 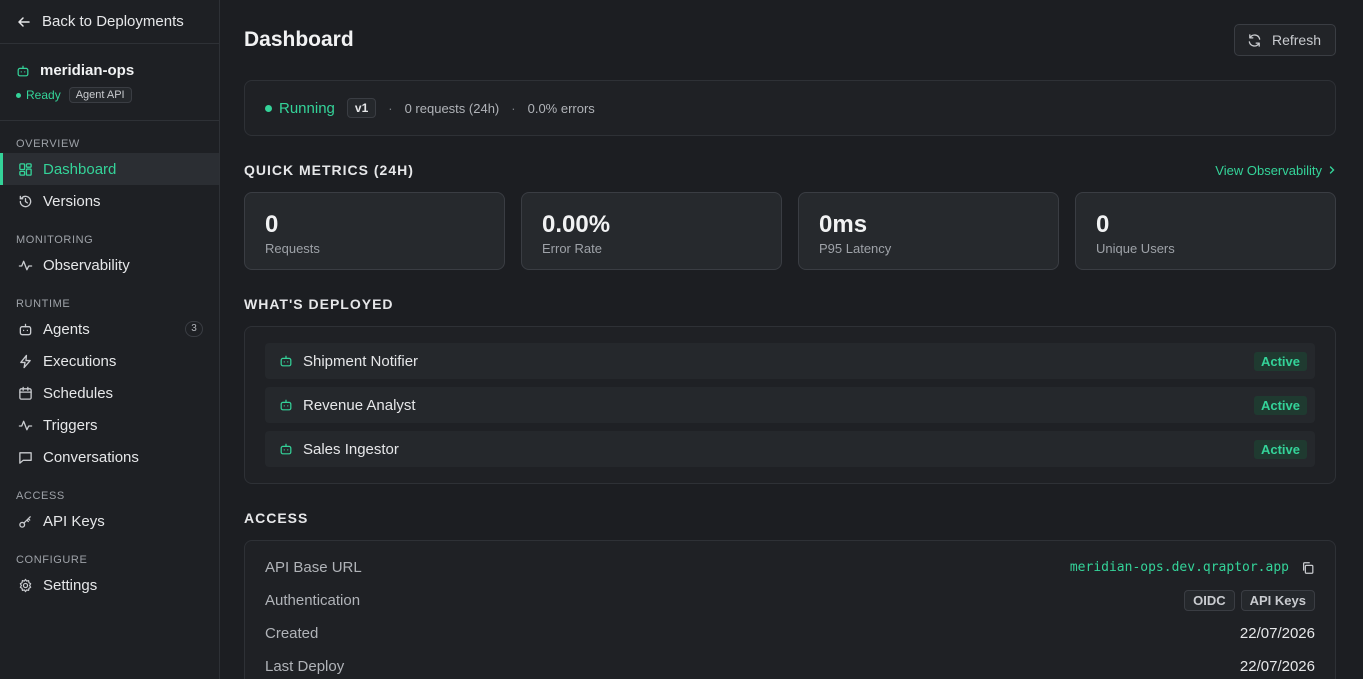 What do you see at coordinates (25, 361) in the screenshot?
I see `zap-icon` at bounding box center [25, 361].